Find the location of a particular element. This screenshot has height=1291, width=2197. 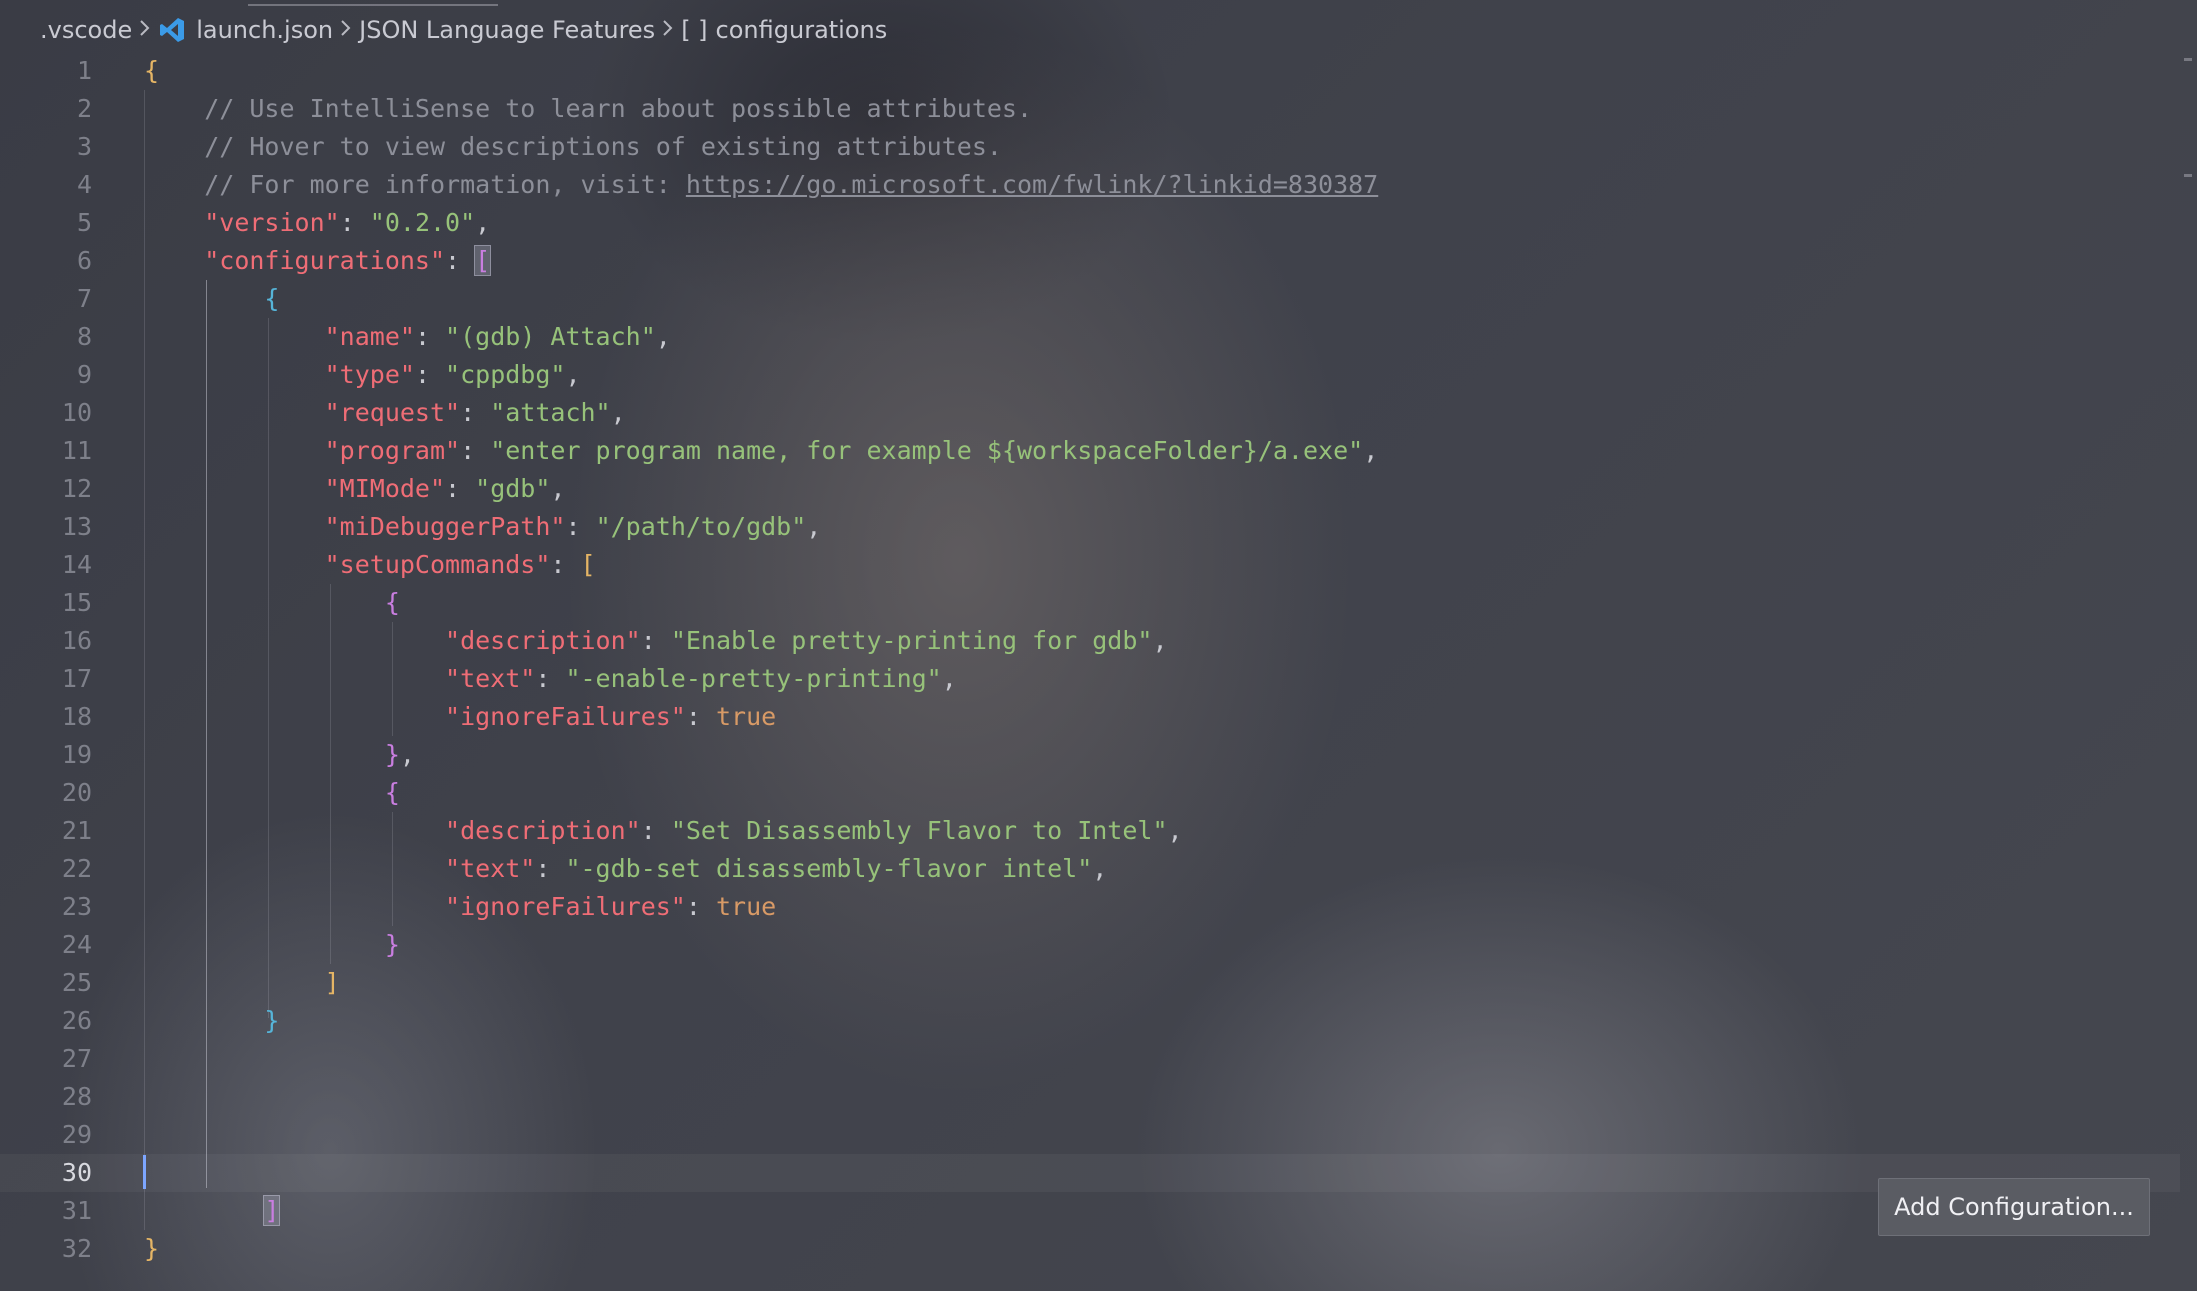

bracket: ] is located at coordinates (332, 982).